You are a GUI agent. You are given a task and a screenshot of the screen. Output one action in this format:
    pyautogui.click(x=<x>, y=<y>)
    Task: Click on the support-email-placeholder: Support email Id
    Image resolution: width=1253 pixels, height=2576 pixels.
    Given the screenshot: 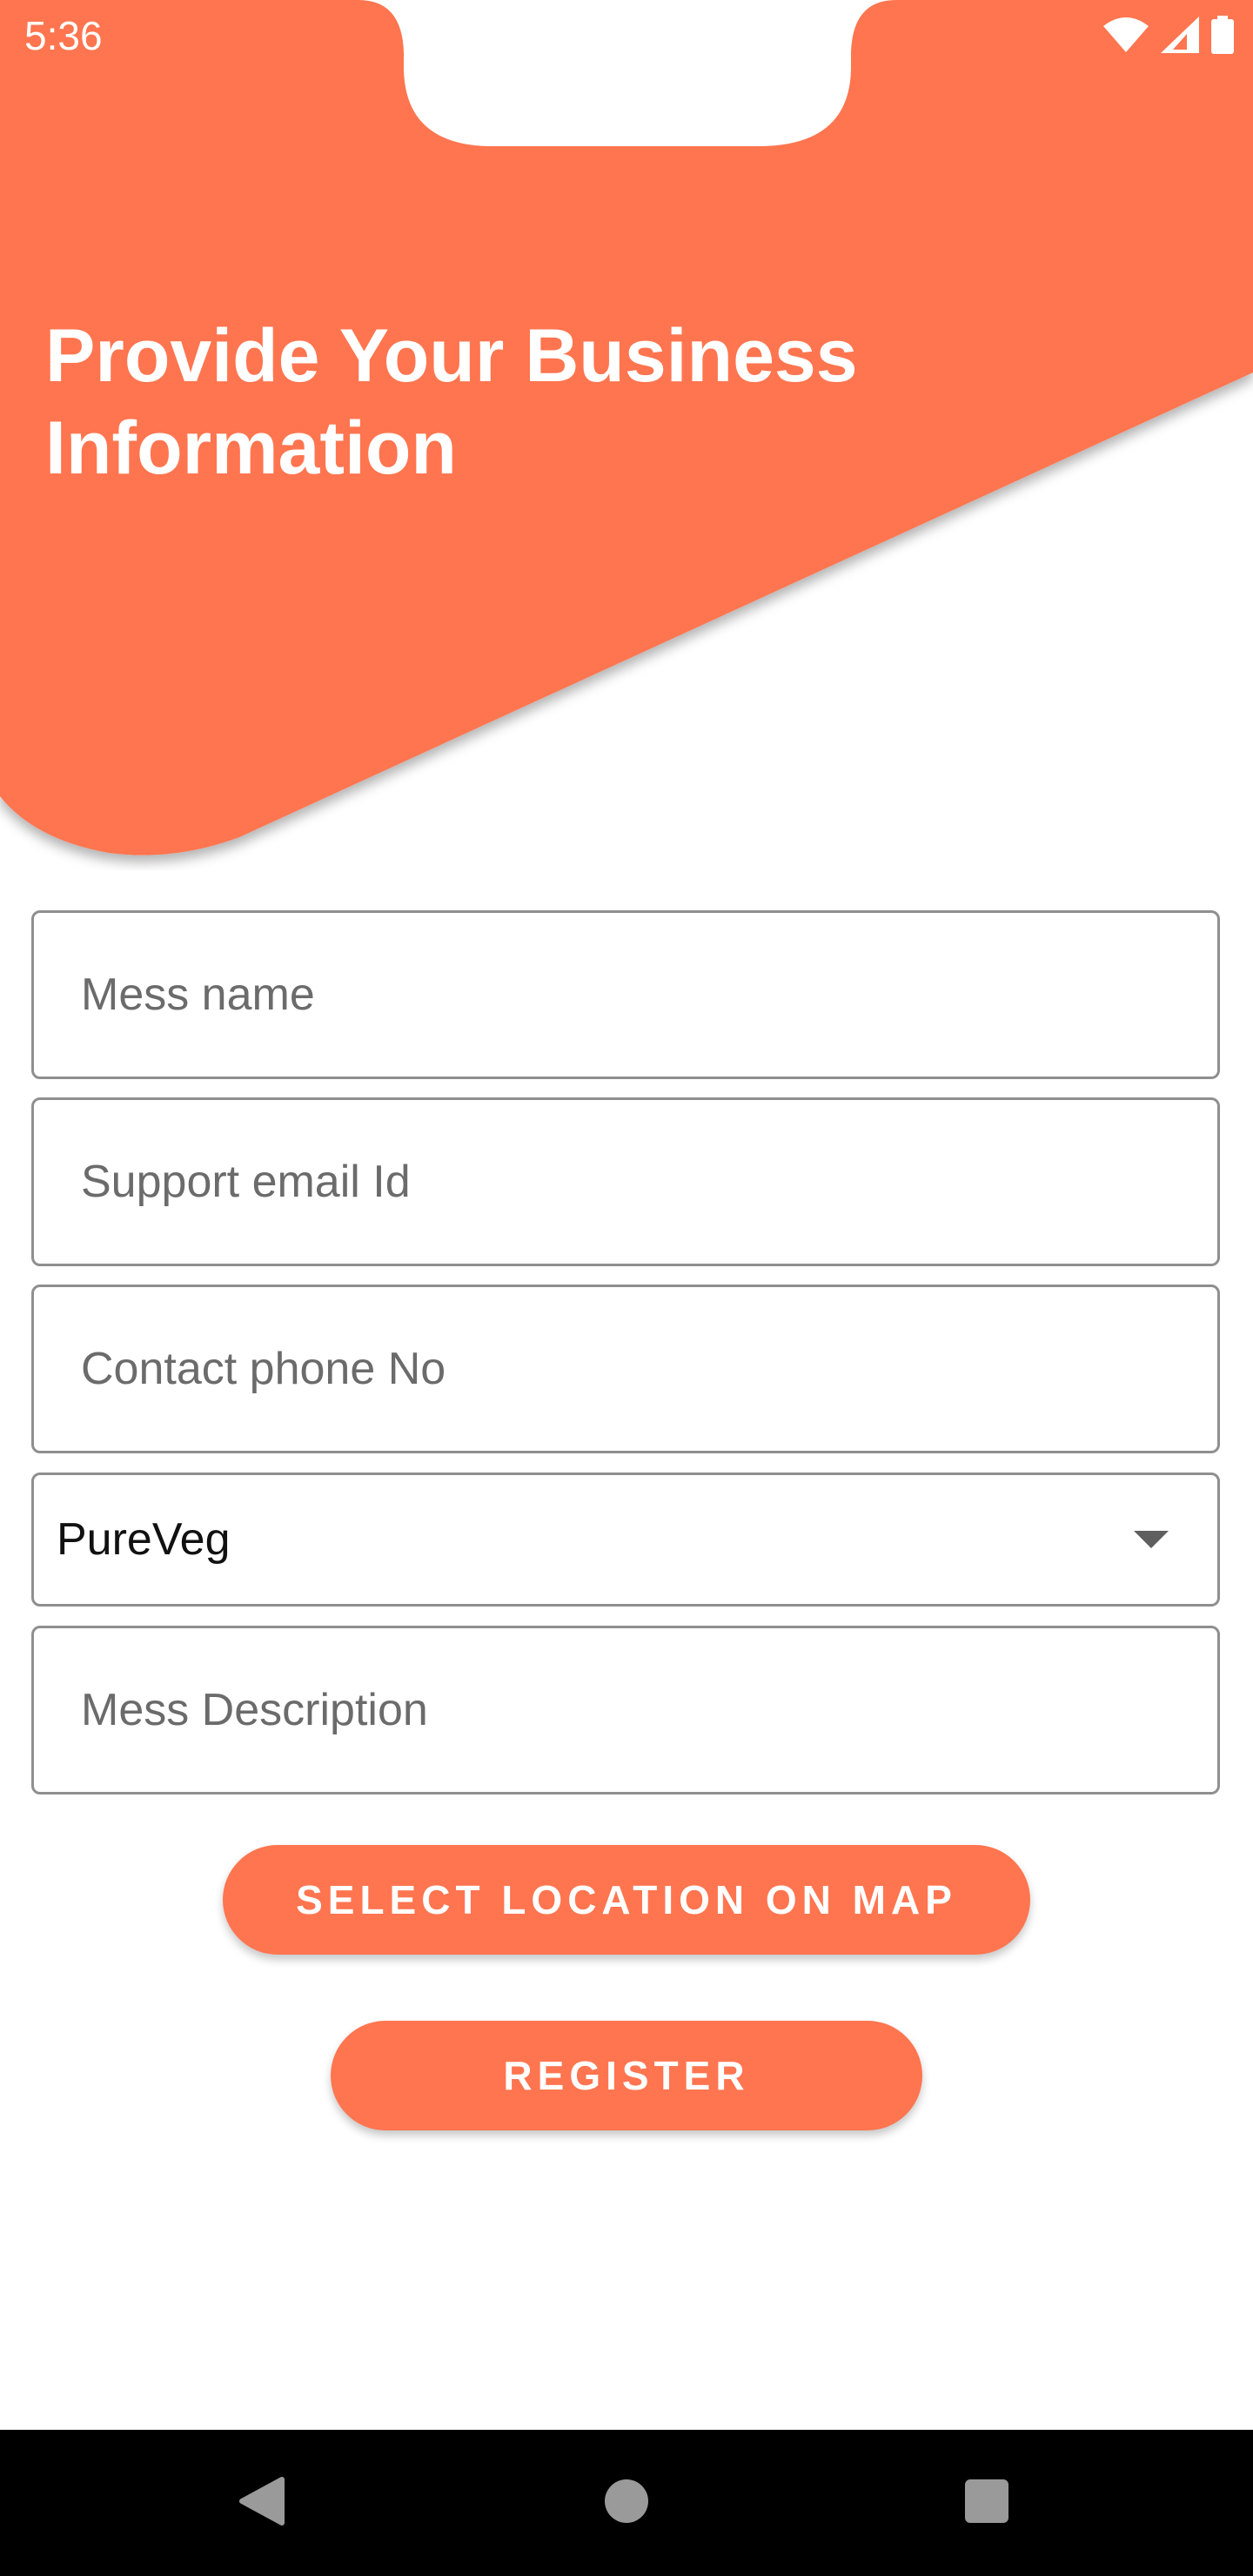 What is the action you would take?
    pyautogui.click(x=246, y=1182)
    